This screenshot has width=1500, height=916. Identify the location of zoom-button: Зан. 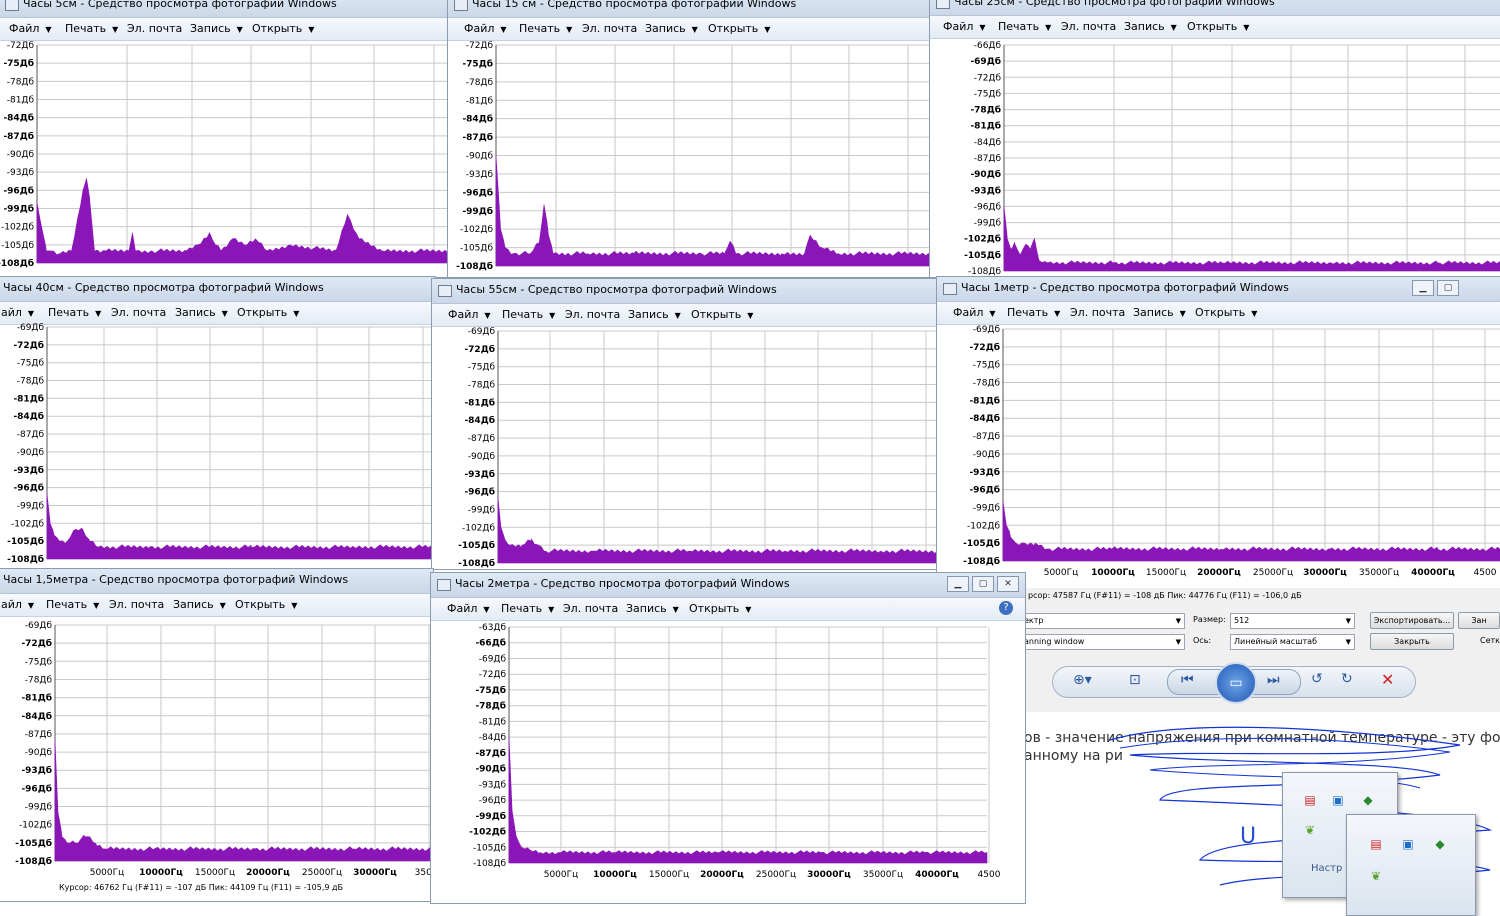
(1479, 620).